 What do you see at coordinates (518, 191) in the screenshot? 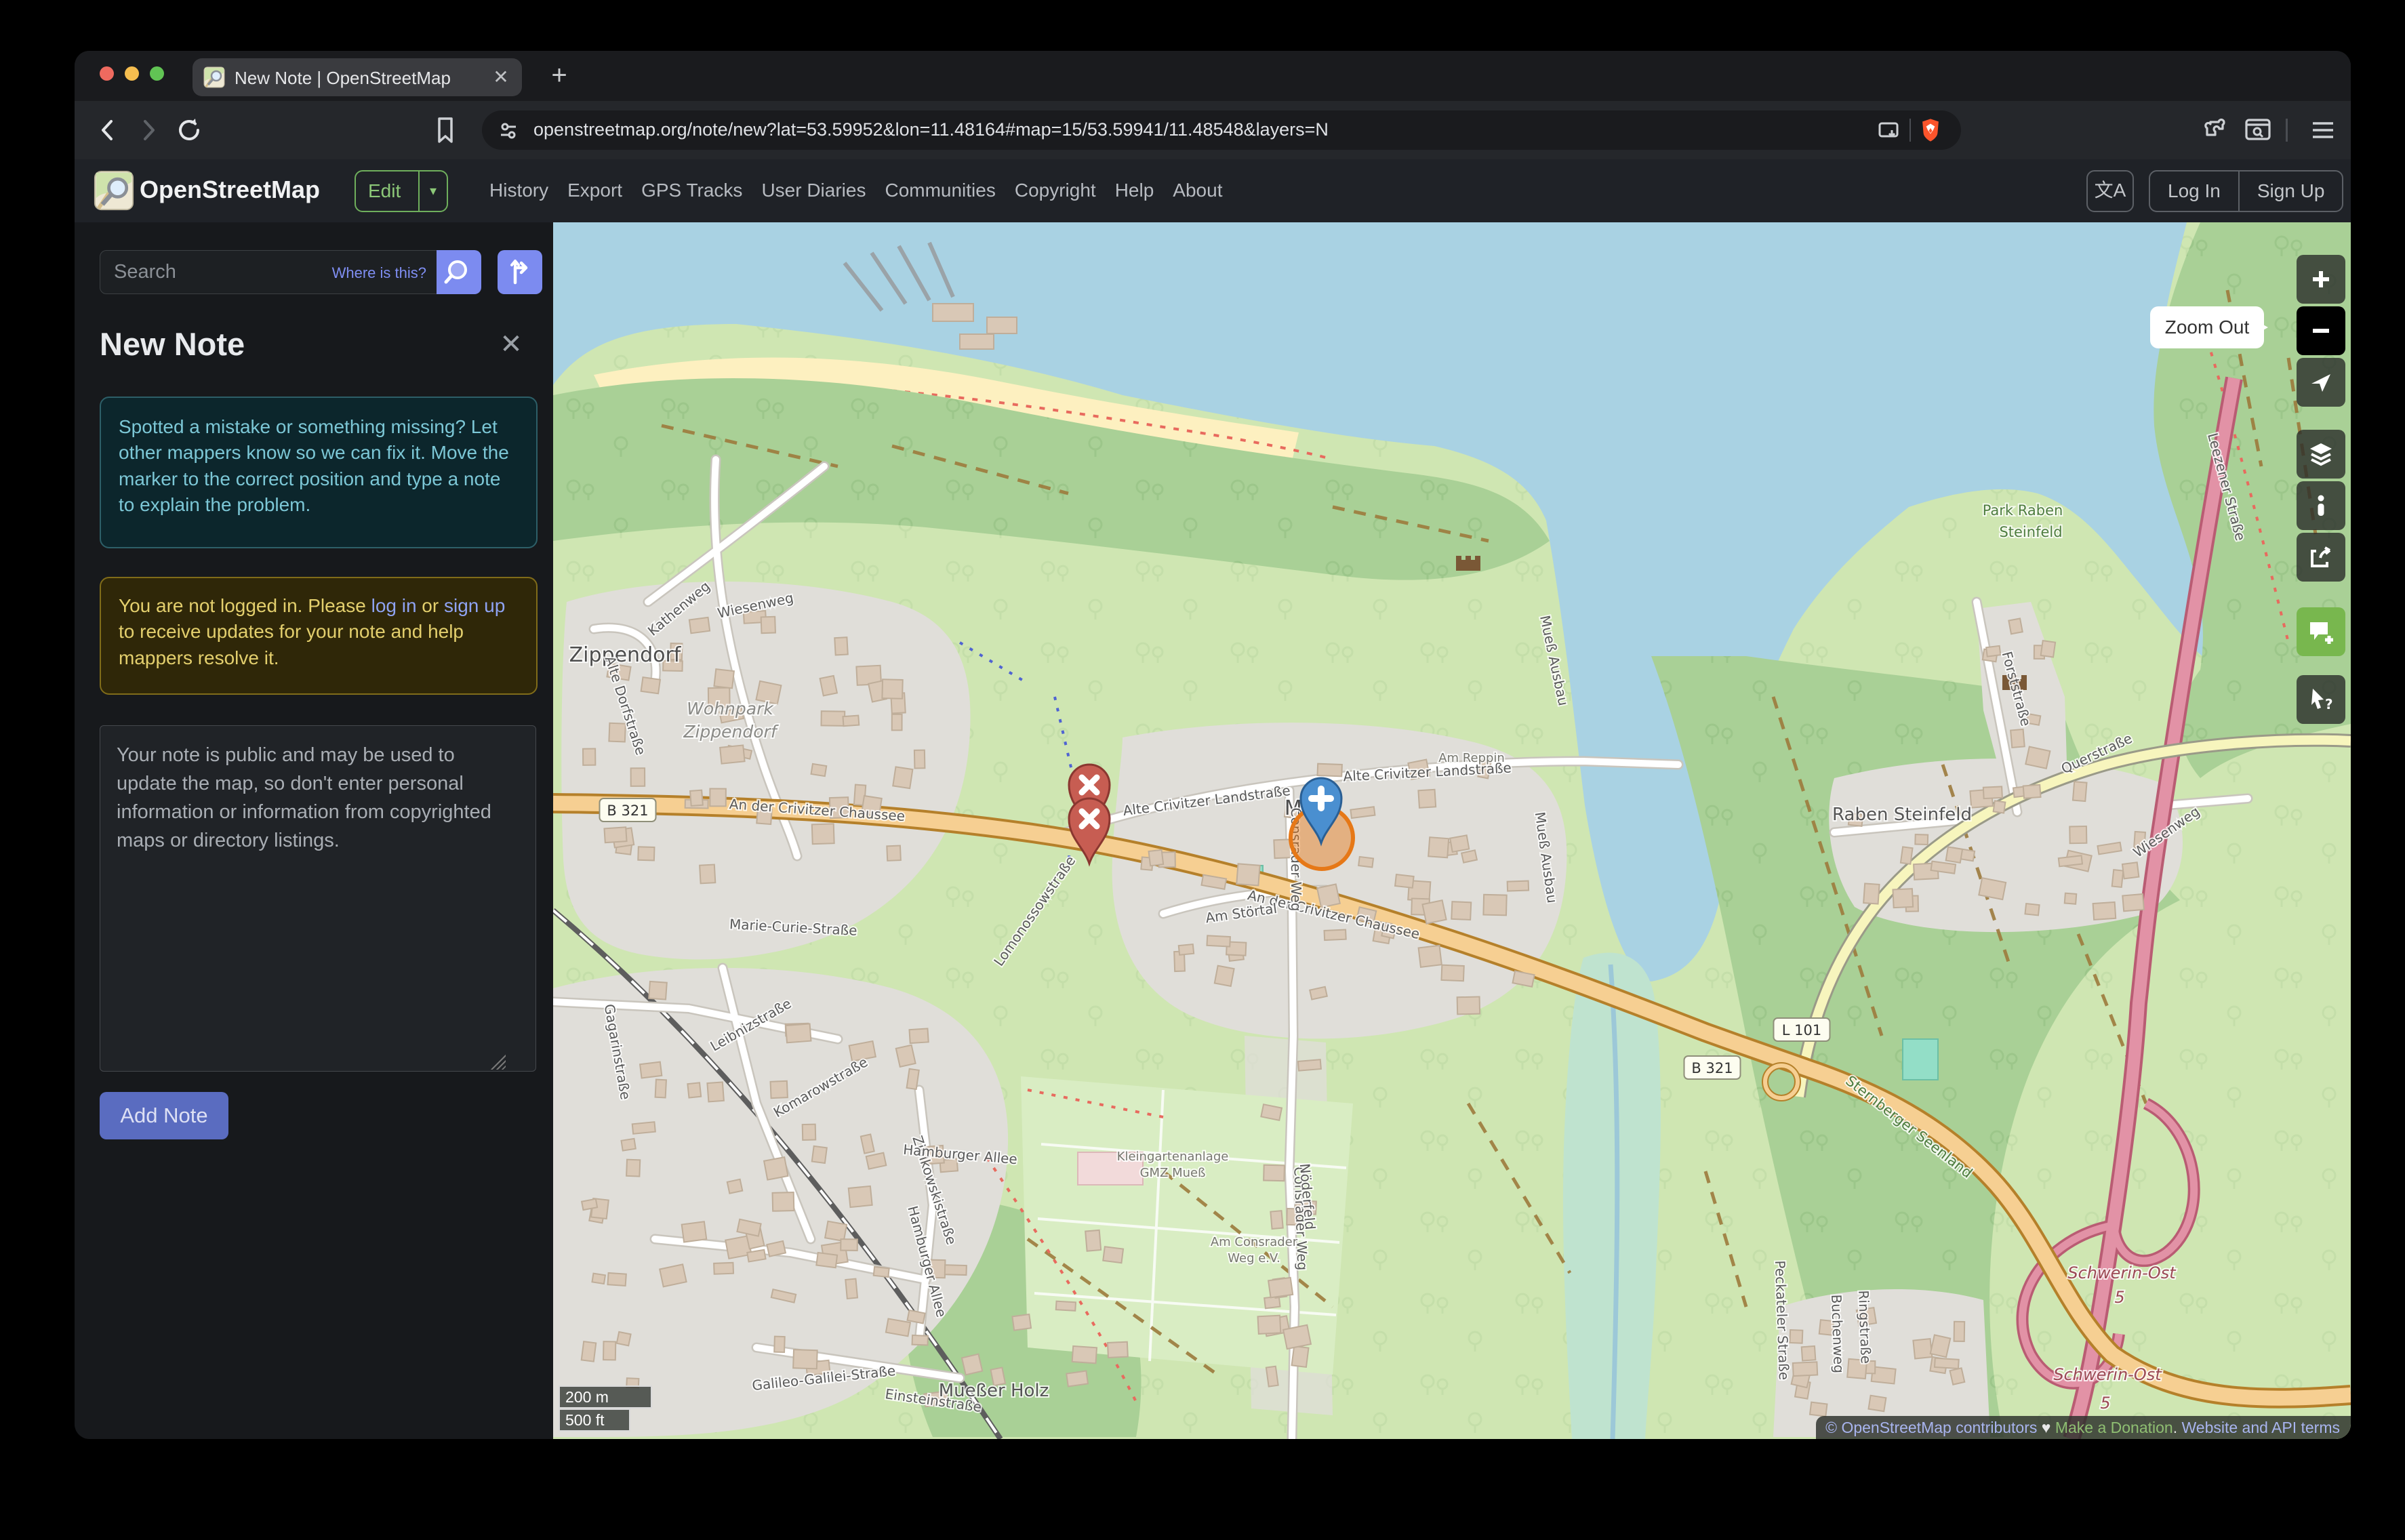
I see `nav-history: History` at bounding box center [518, 191].